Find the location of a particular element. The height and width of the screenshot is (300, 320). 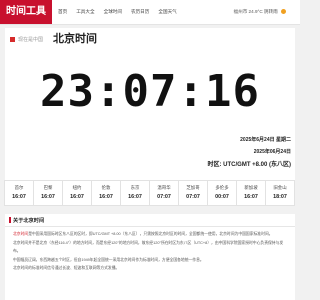

weather-widget: 福州市 24.9°C 阴转雨 is located at coordinates (259, 12).